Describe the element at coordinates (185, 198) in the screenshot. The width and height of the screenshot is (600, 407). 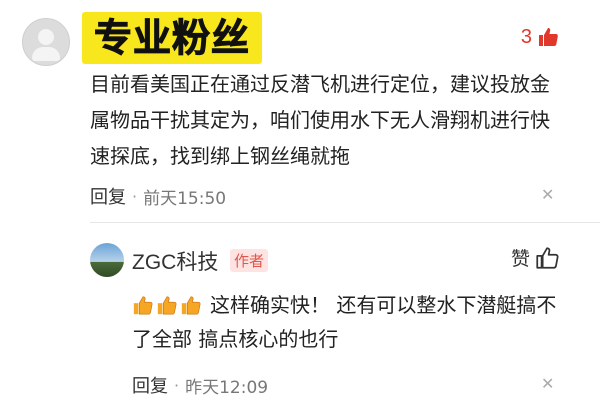
I see `comment-time: 前天15:50` at that location.